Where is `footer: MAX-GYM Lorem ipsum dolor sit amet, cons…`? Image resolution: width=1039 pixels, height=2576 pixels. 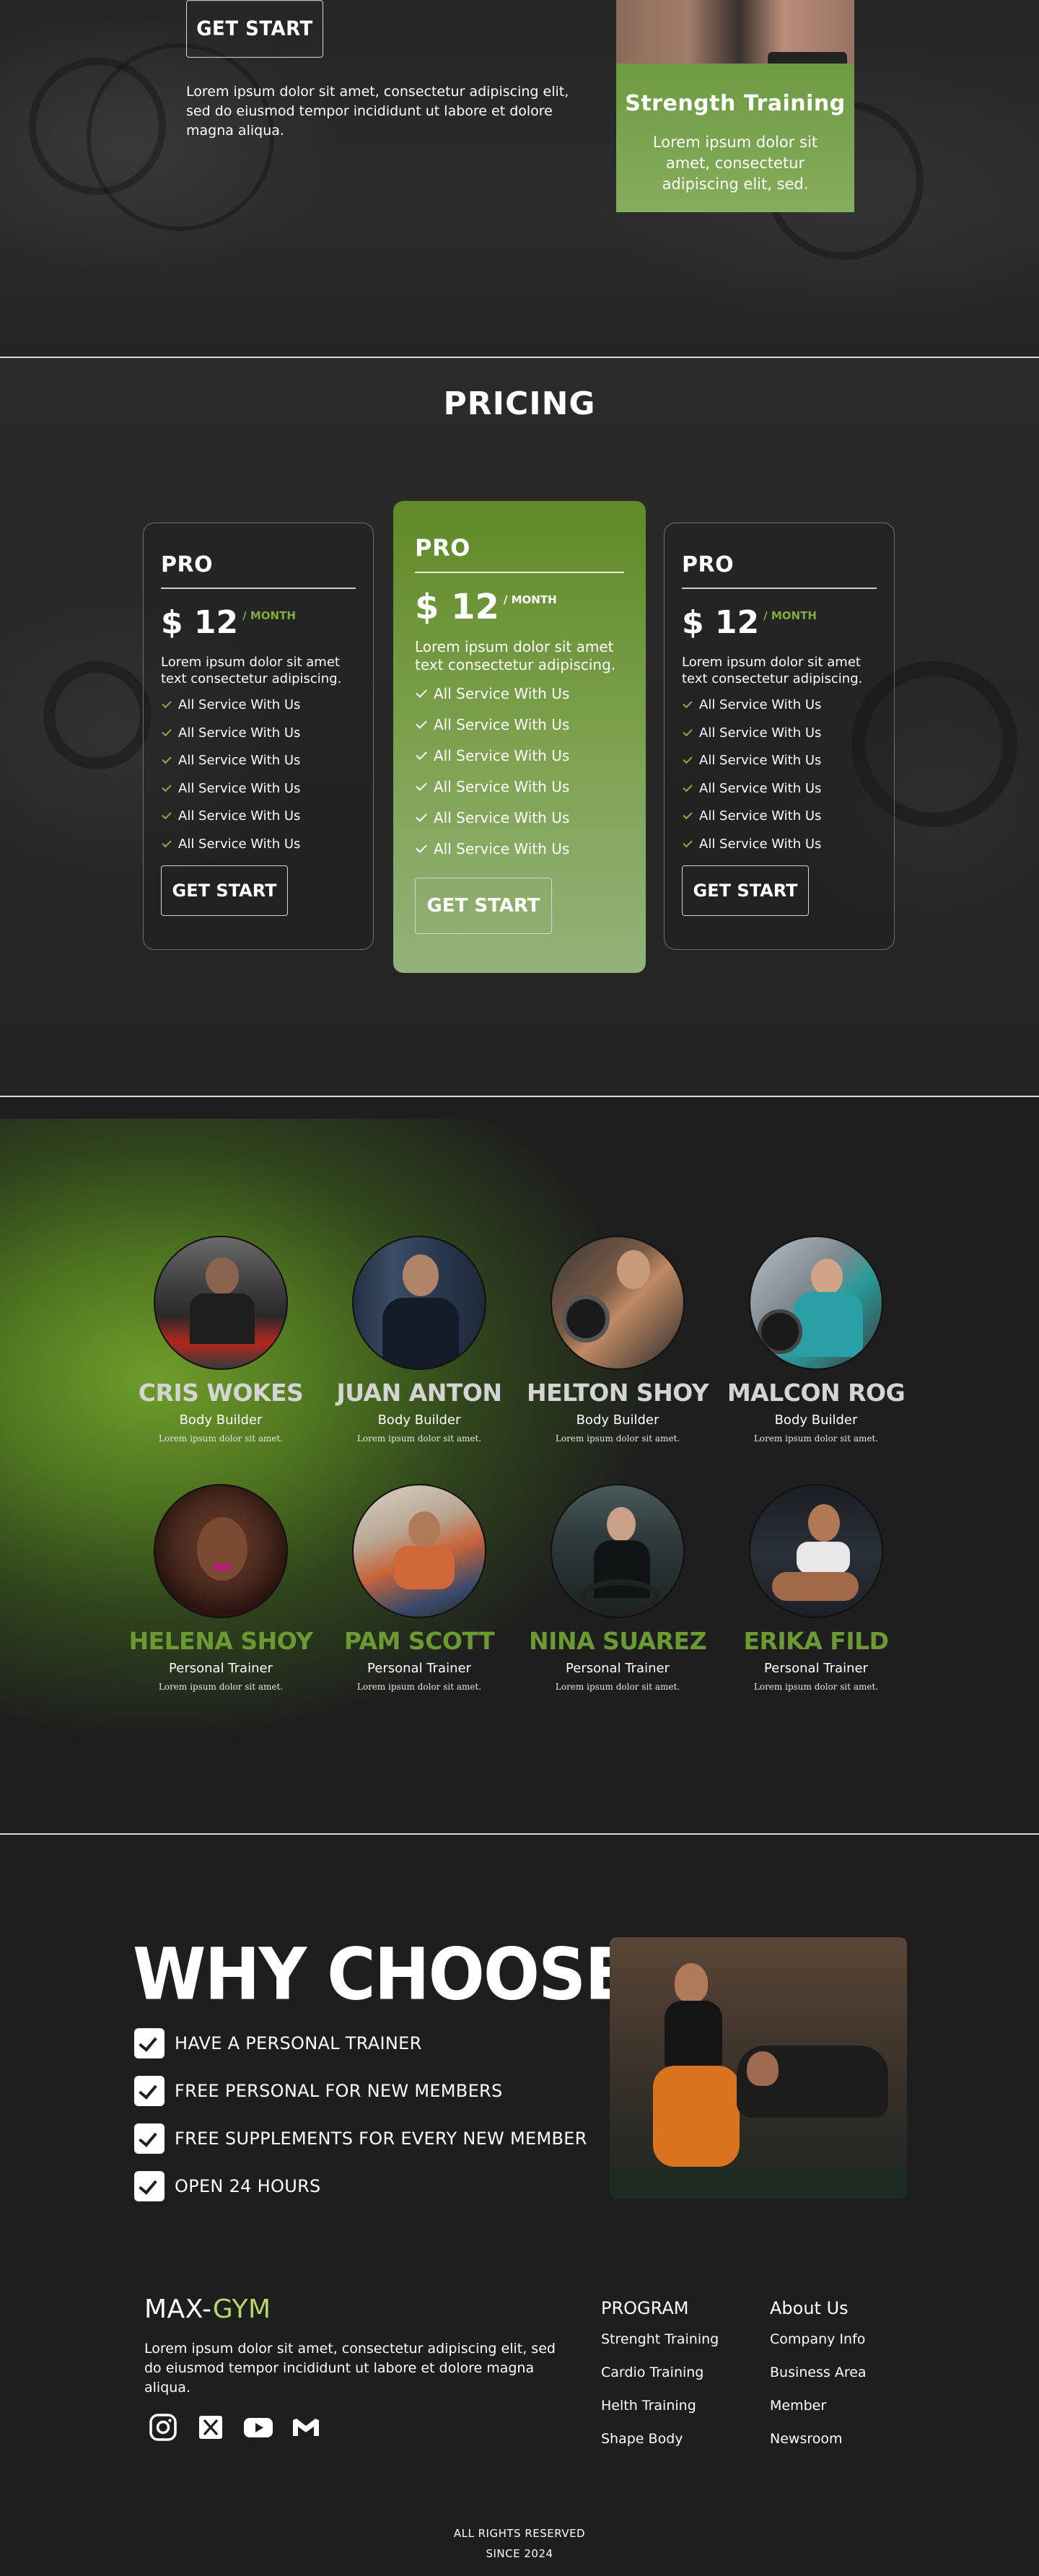 footer: MAX-GYM Lorem ipsum dolor sit amet, cons… is located at coordinates (519, 2408).